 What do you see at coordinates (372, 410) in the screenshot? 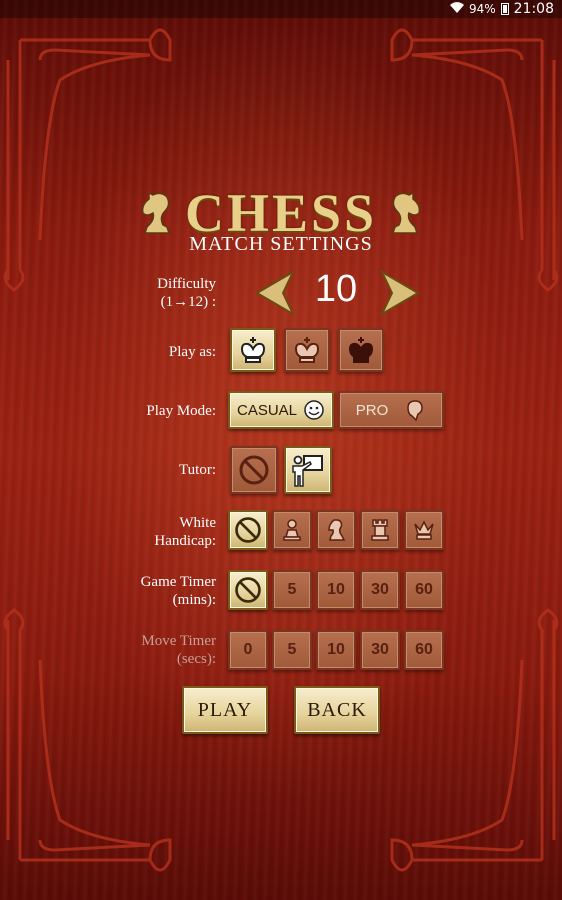
I see `pro-mode-label: PRO` at bounding box center [372, 410].